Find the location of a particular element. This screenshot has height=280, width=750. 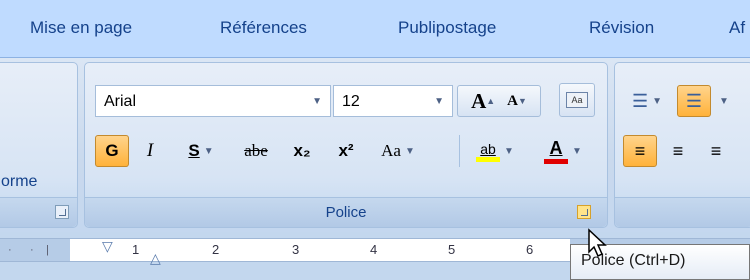

font-color-button: A ▼ is located at coordinates (563, 151).